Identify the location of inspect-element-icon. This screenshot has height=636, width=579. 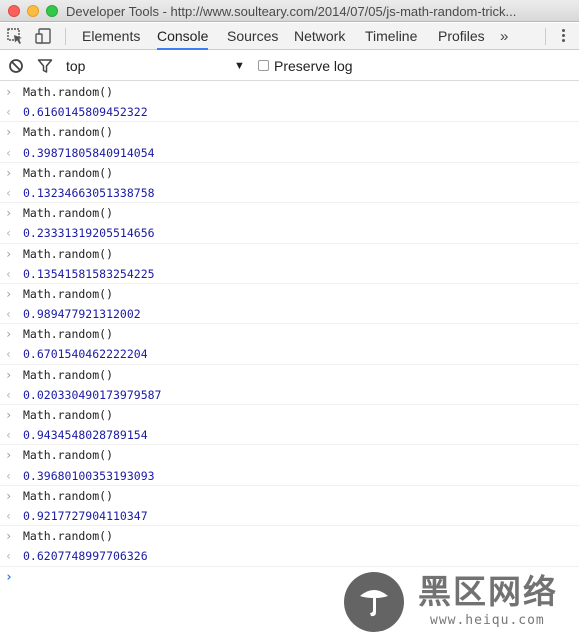
(15, 36).